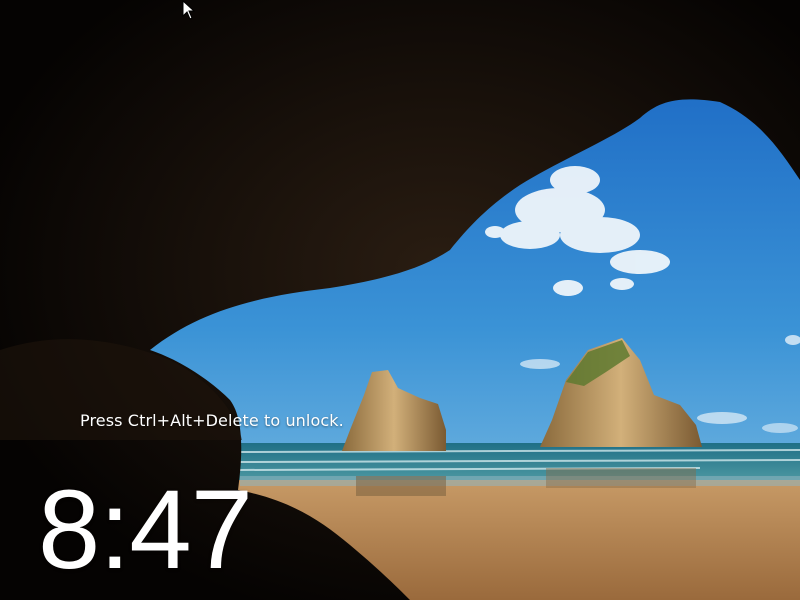 This screenshot has width=800, height=600. What do you see at coordinates (145, 529) in the screenshot?
I see `clock-time: 8:47` at bounding box center [145, 529].